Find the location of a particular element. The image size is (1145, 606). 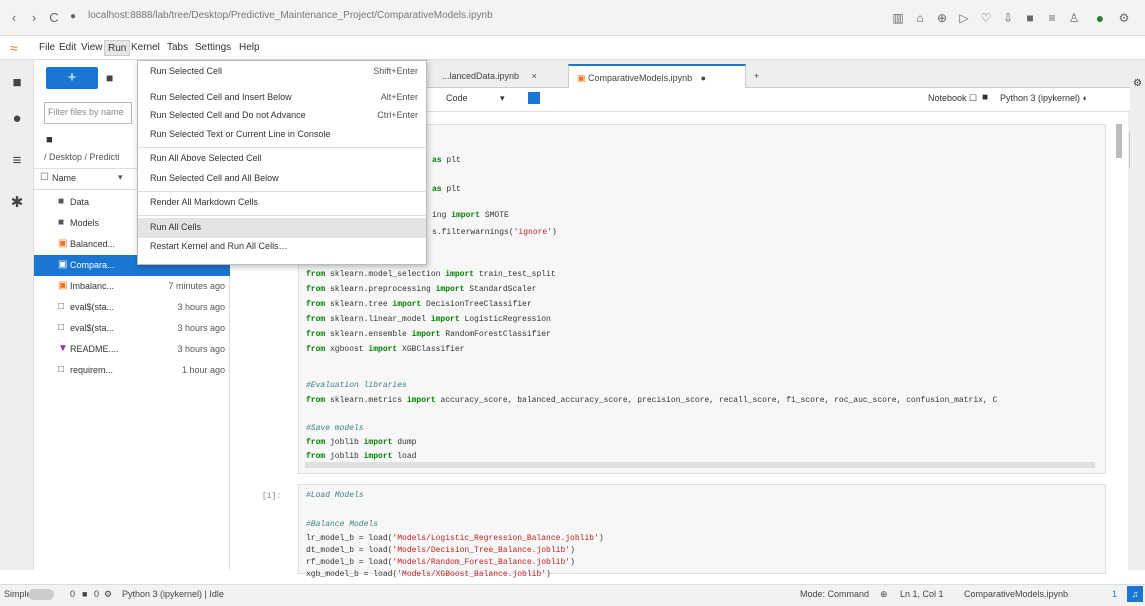

menu-tabs: Tabs is located at coordinates (177, 48).